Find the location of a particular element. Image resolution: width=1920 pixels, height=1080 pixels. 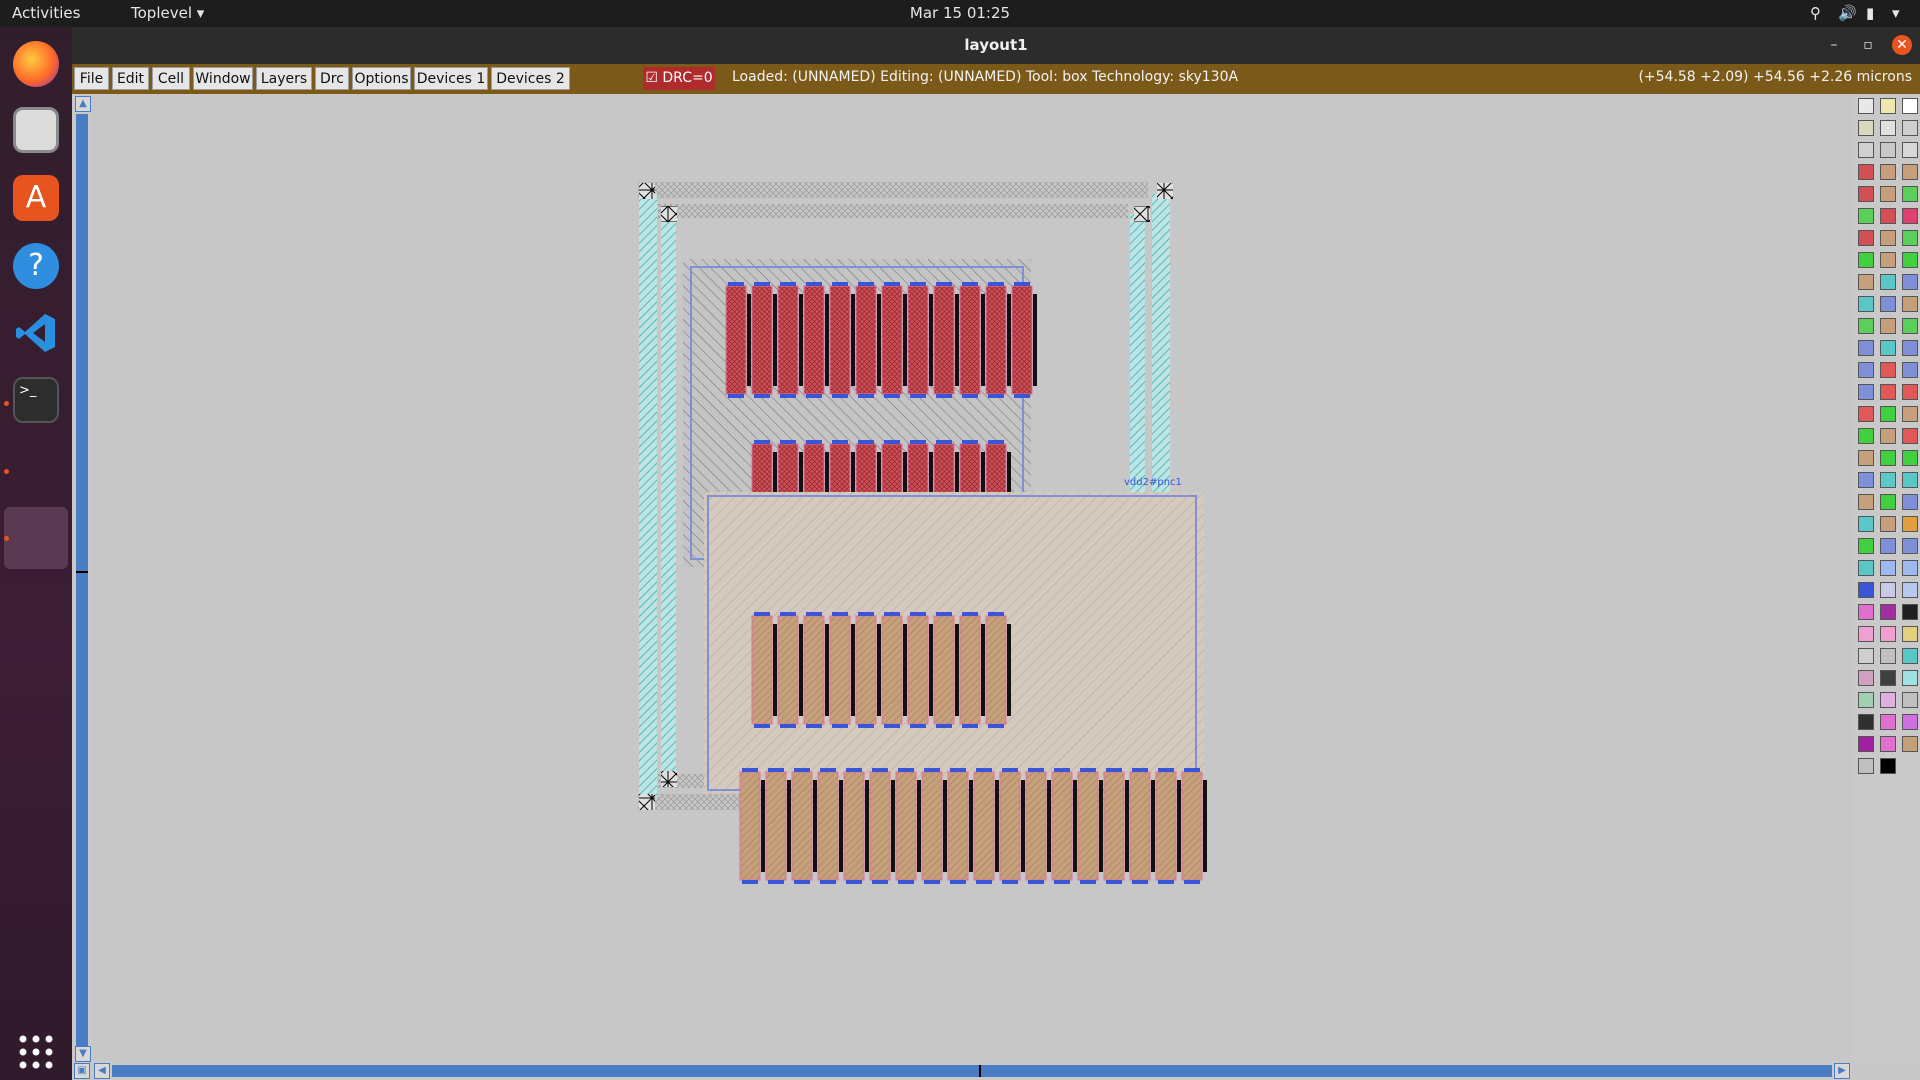

app-menu: Toplevel ▾ is located at coordinates (167, 13).